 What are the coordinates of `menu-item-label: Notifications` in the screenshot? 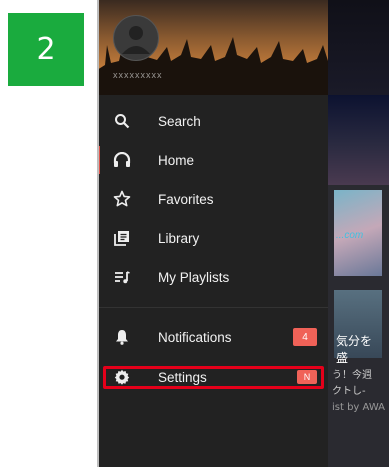 It's located at (195, 337).